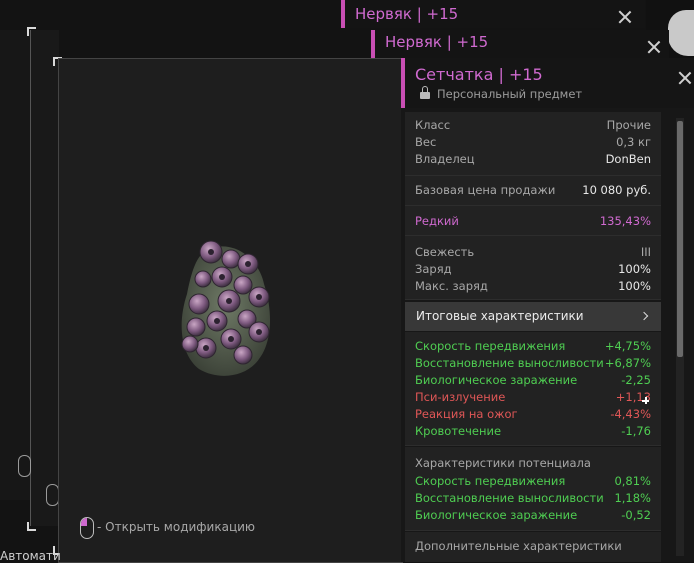 The height and width of the screenshot is (563, 694). Describe the element at coordinates (627, 346) in the screenshot. I see `stat-value: +4,75%` at that location.